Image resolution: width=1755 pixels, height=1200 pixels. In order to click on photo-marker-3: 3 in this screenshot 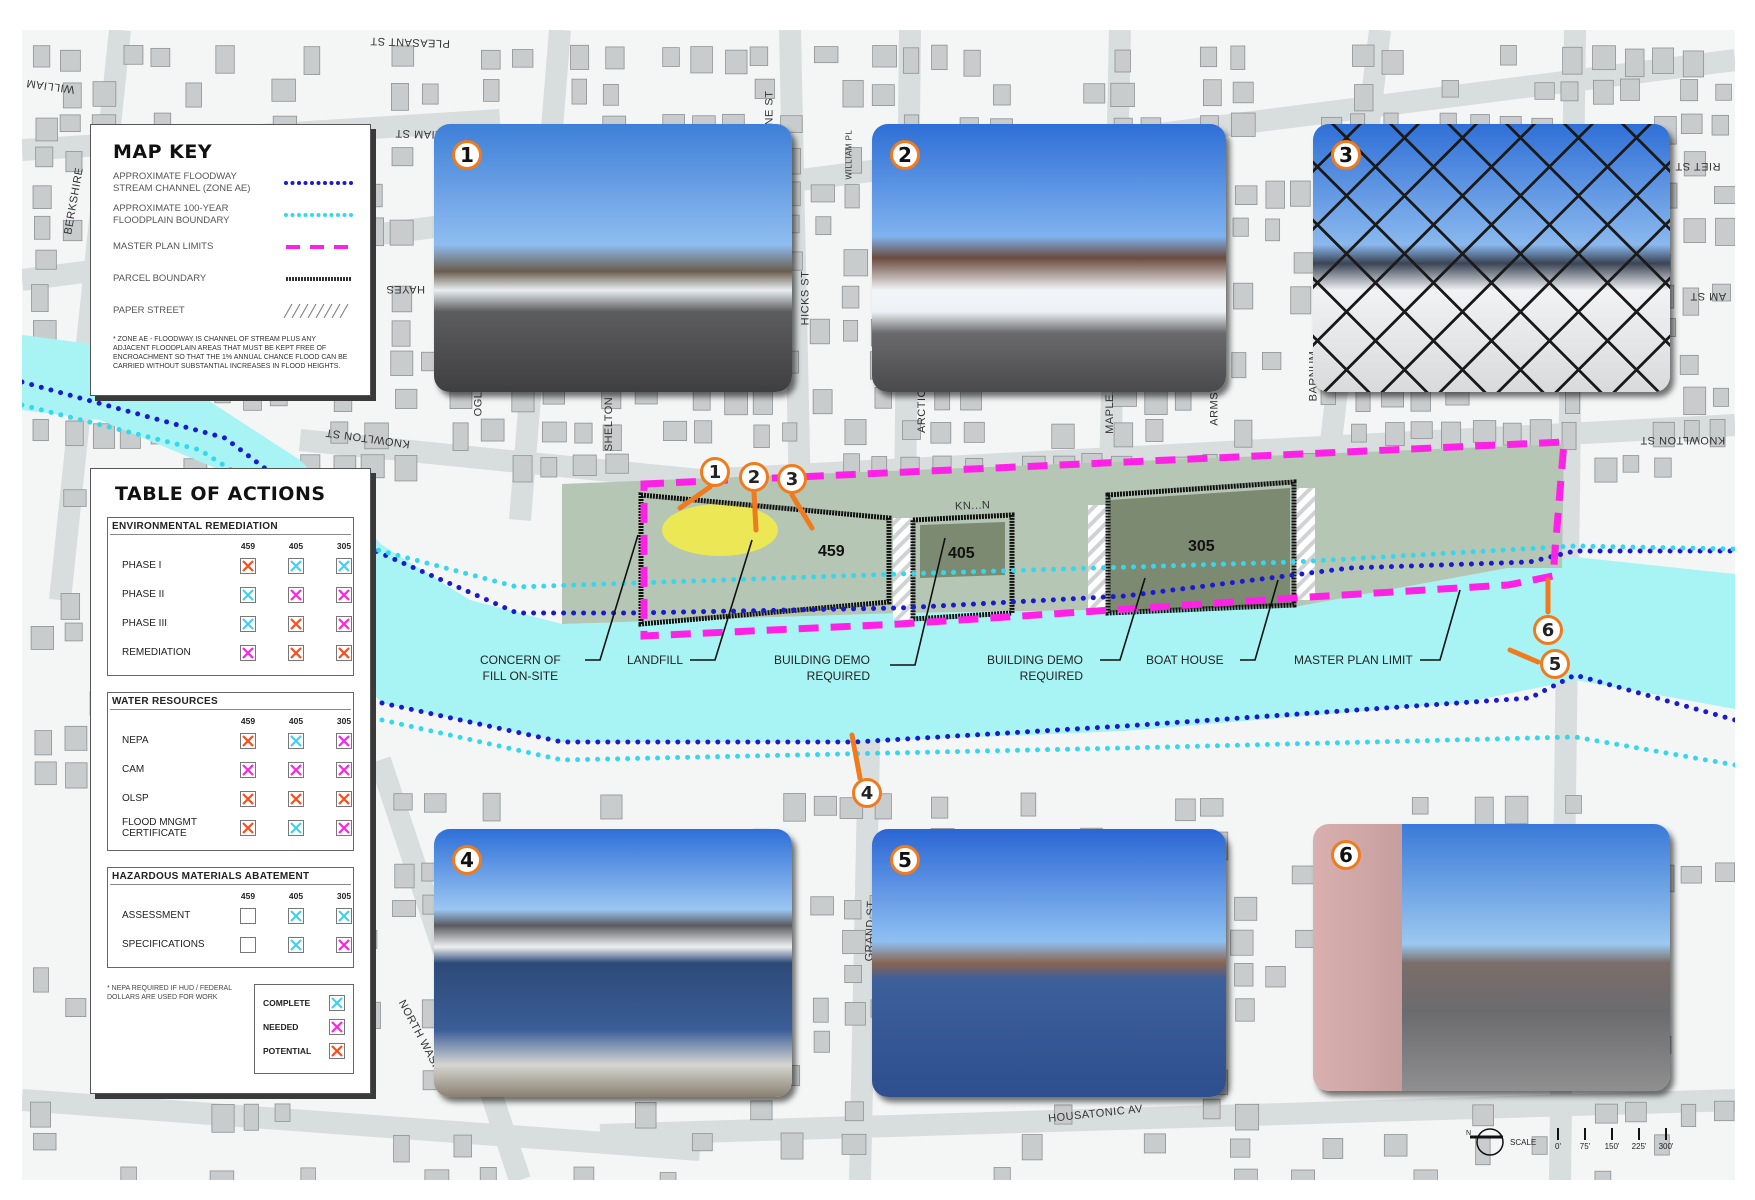, I will do `click(792, 479)`.